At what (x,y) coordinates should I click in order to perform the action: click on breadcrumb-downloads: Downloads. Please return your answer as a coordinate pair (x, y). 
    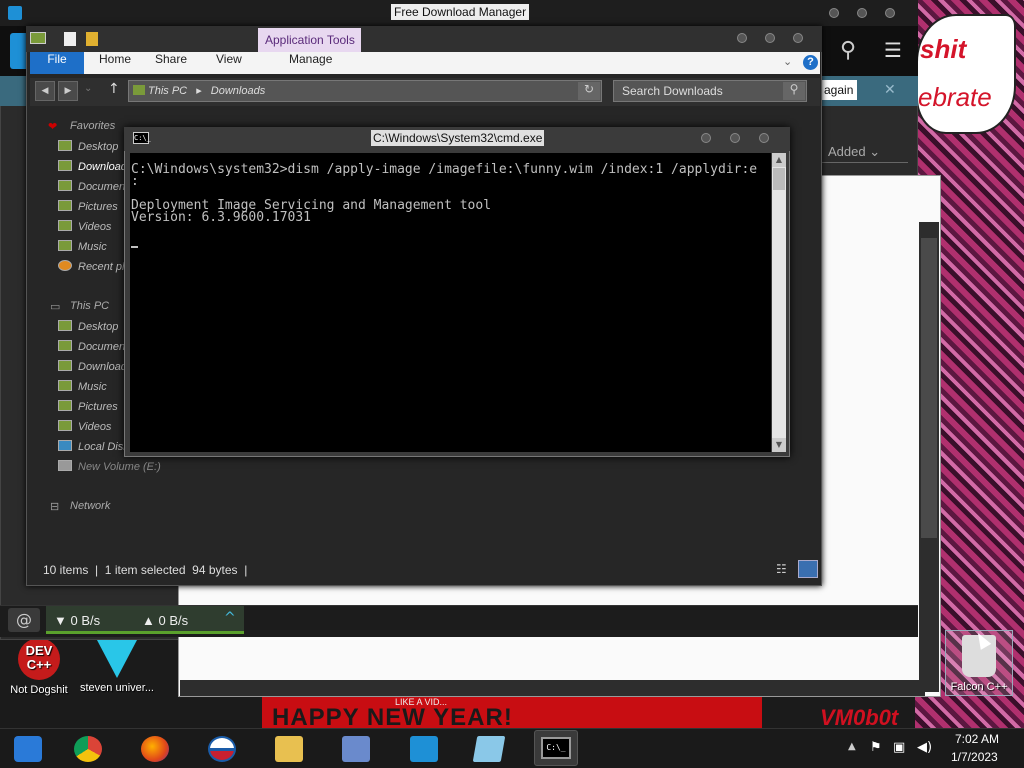
    Looking at the image, I should click on (238, 91).